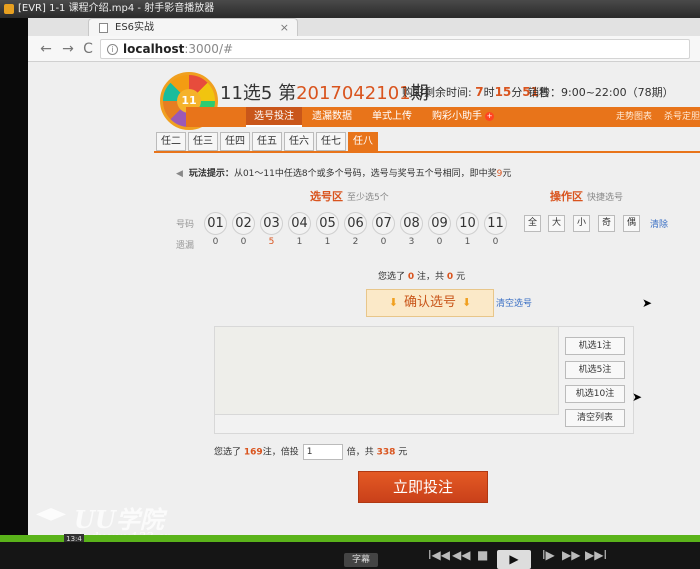 Image resolution: width=700 pixels, height=569 pixels. Describe the element at coordinates (349, 196) in the screenshot. I see `select-area-title: 选号区 至少选5个` at that location.